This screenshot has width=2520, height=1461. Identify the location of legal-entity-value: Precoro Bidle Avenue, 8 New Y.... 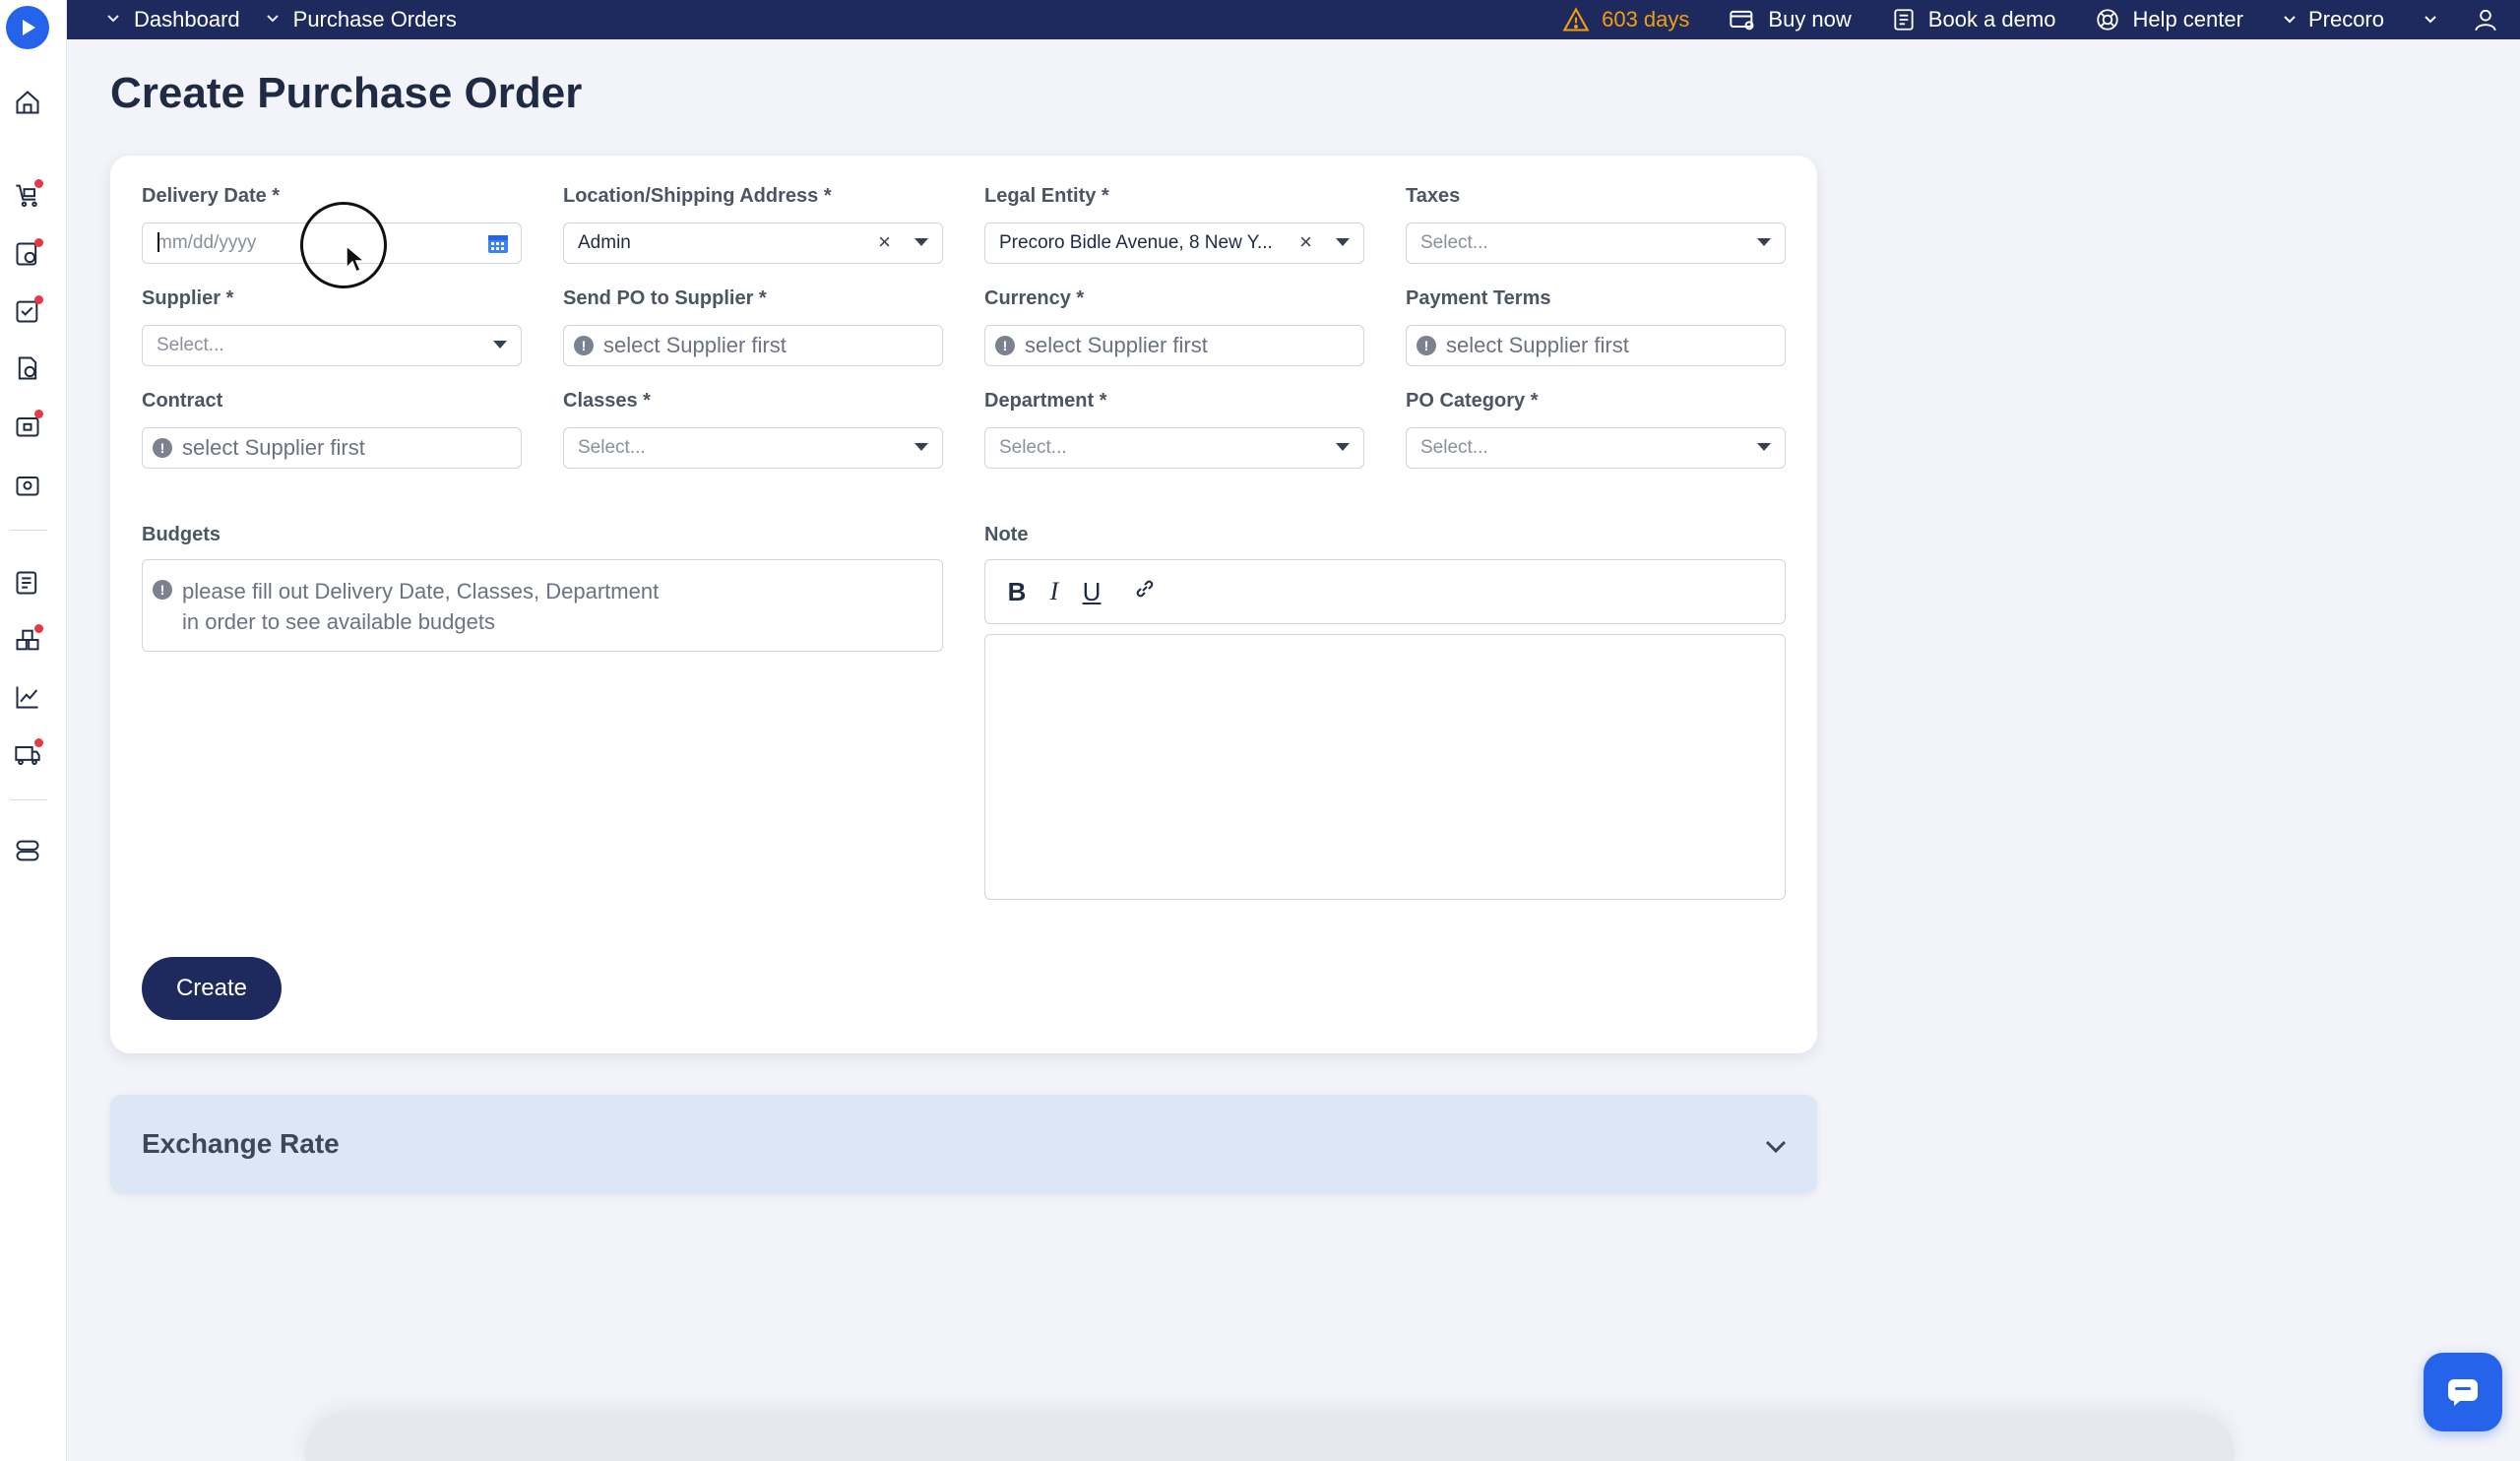
(1136, 243).